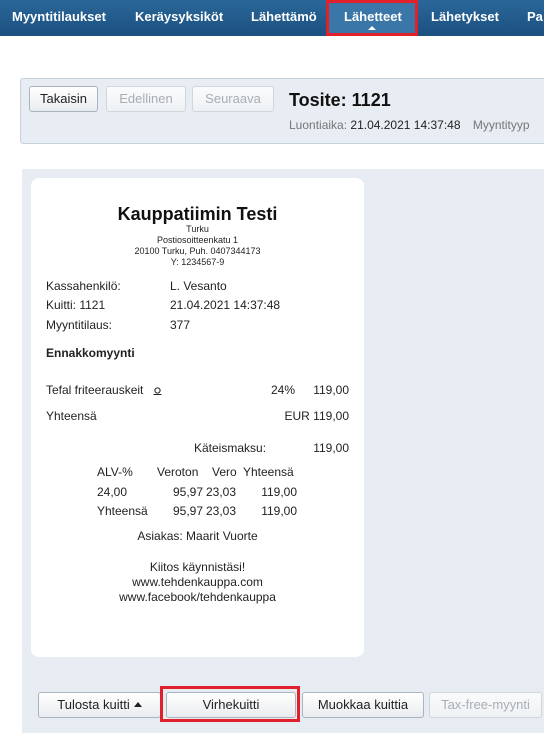 The width and height of the screenshot is (544, 733). I want to click on item-info-icon, so click(157, 391).